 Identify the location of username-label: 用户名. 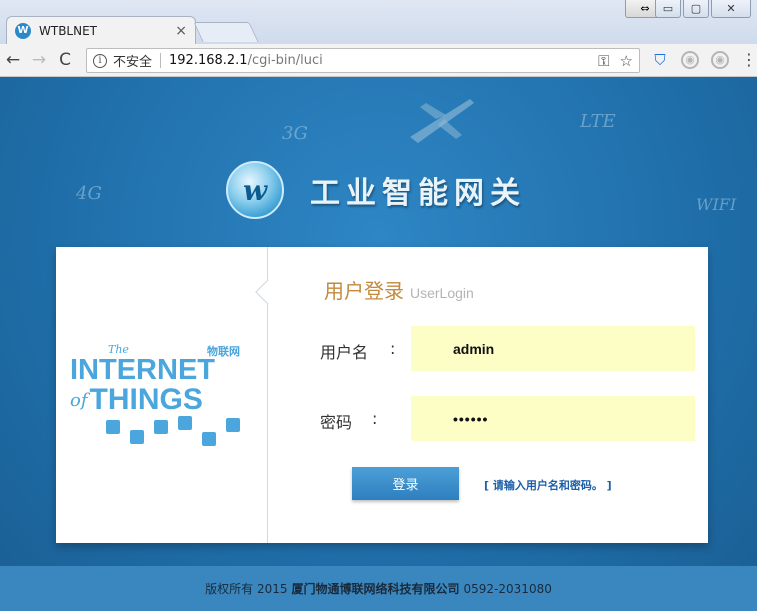
(344, 352).